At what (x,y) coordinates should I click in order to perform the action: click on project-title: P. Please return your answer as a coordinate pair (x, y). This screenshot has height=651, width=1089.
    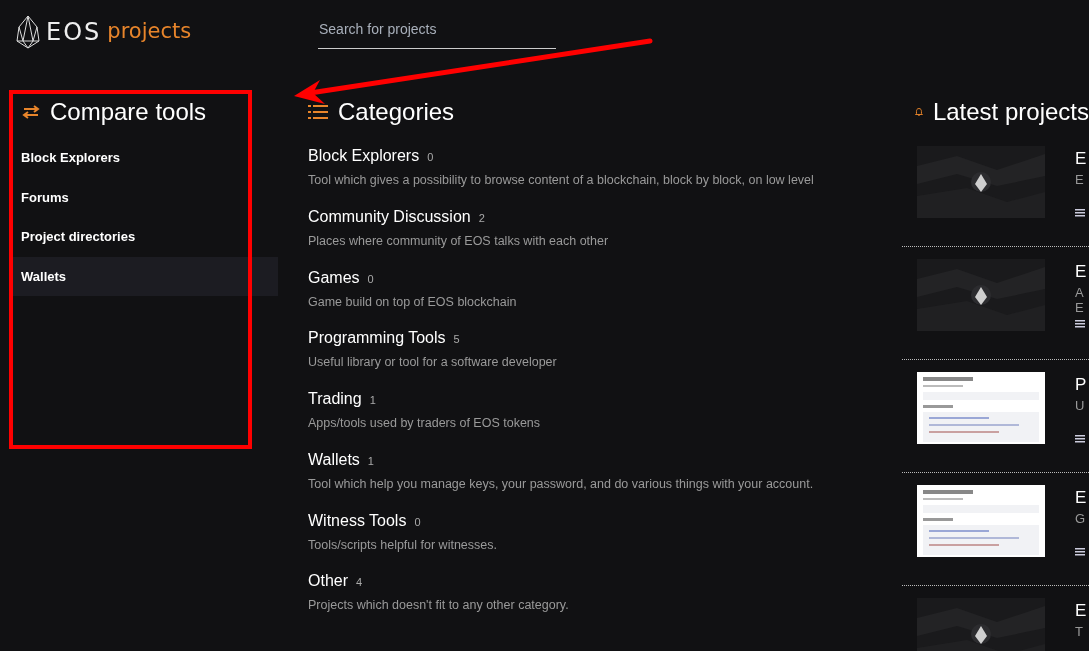
    Looking at the image, I should click on (1081, 385).